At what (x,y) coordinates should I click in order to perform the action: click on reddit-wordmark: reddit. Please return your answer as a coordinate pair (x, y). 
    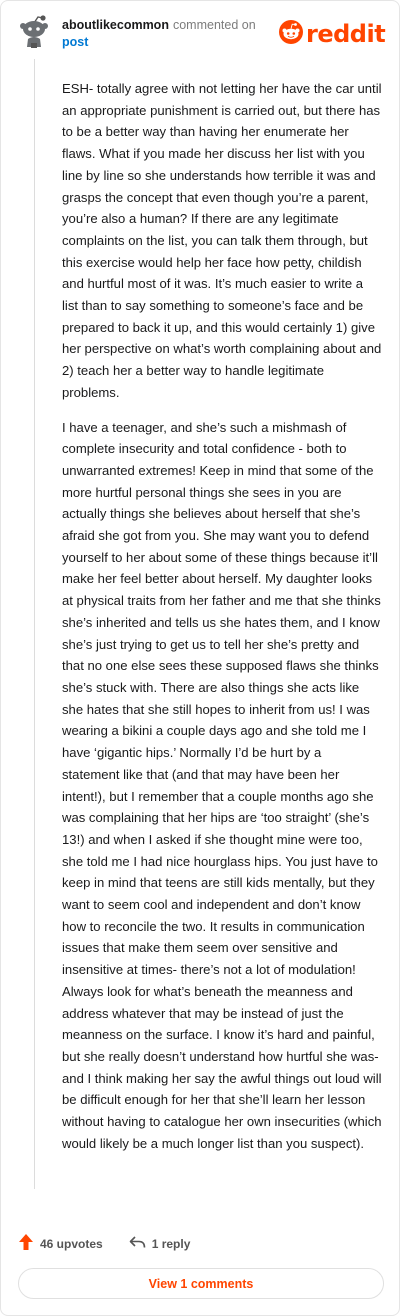
    Looking at the image, I should click on (346, 34).